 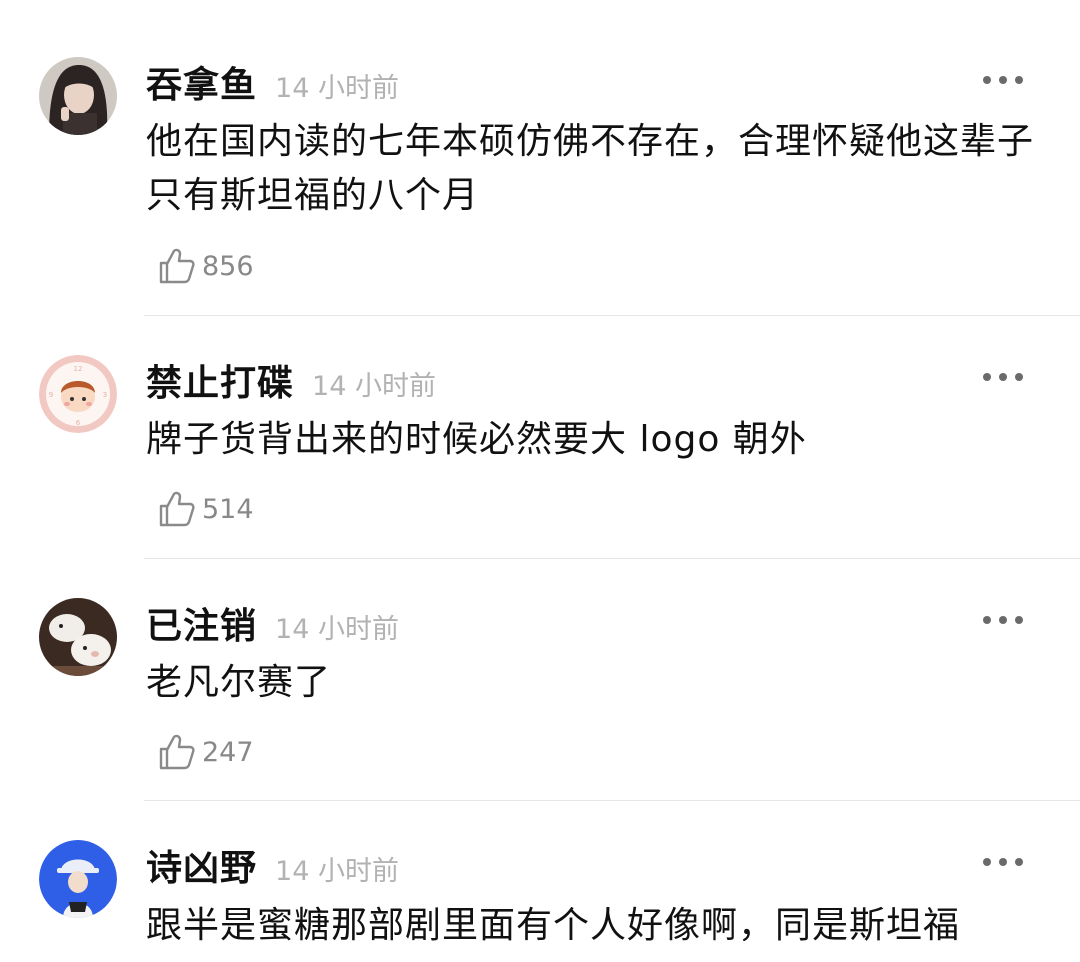 What do you see at coordinates (272, 864) in the screenshot?
I see `comment-header: 诗凶野 14 小时前` at bounding box center [272, 864].